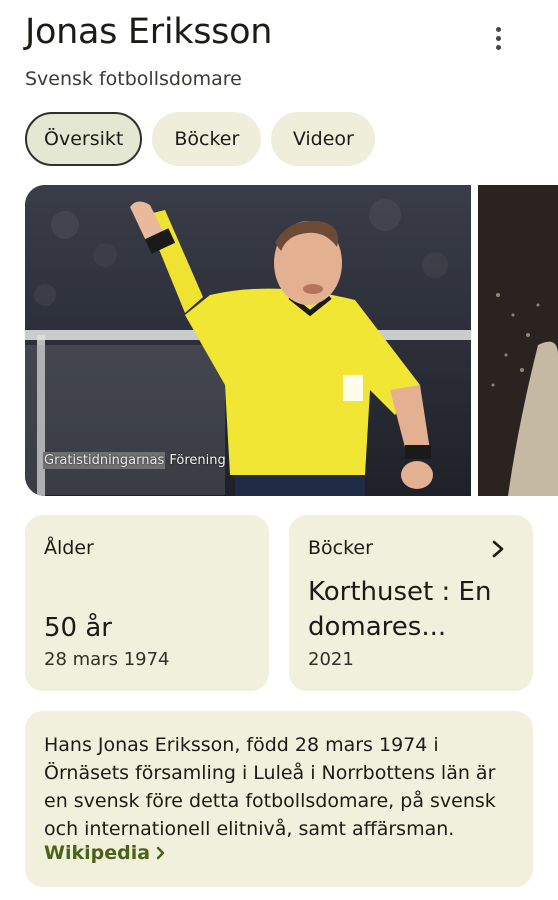  Describe the element at coordinates (498, 38) in the screenshot. I see `more-options-icon` at that location.